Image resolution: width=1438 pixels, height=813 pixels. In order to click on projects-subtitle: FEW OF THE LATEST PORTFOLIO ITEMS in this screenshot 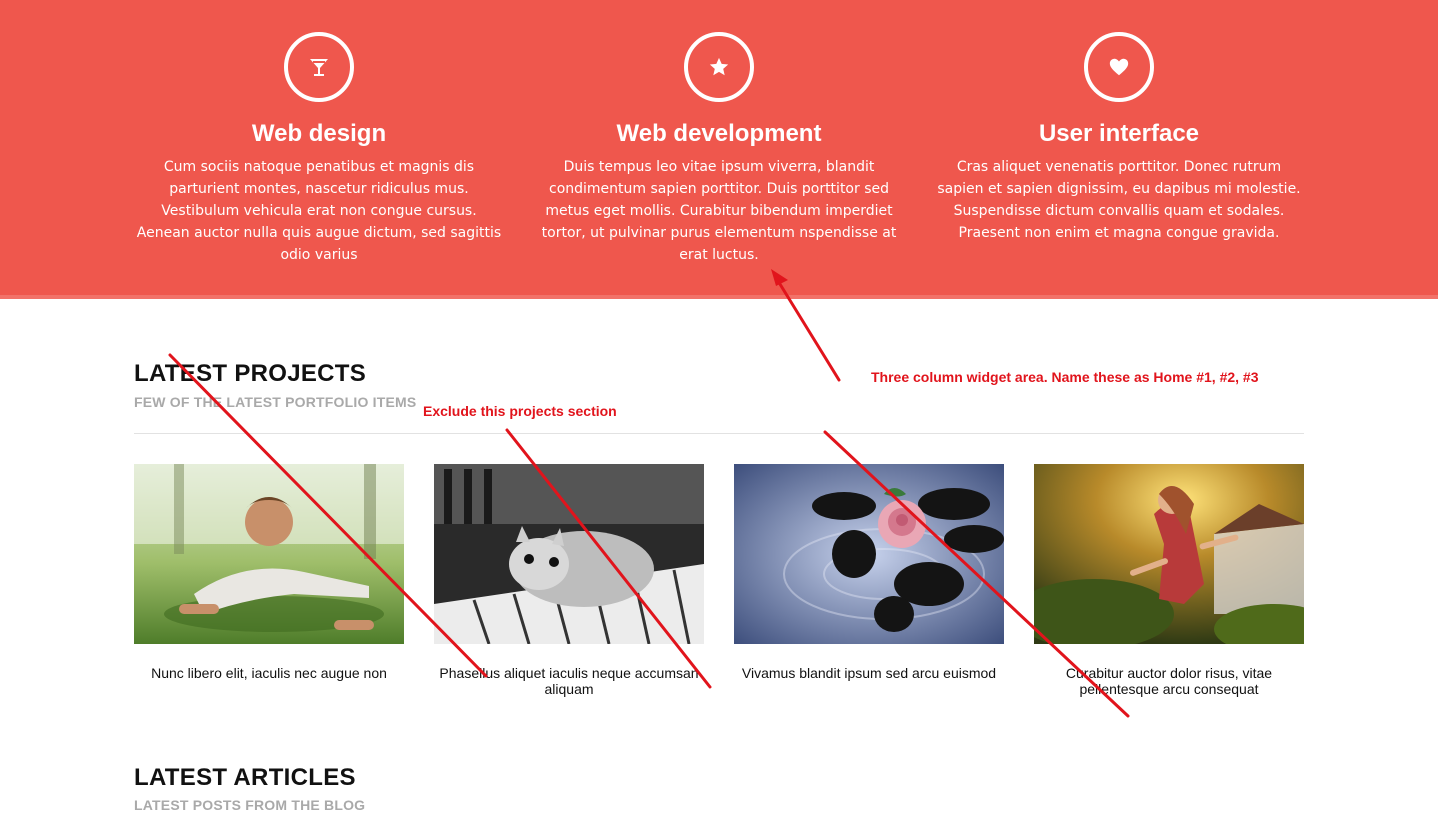, I will do `click(275, 402)`.